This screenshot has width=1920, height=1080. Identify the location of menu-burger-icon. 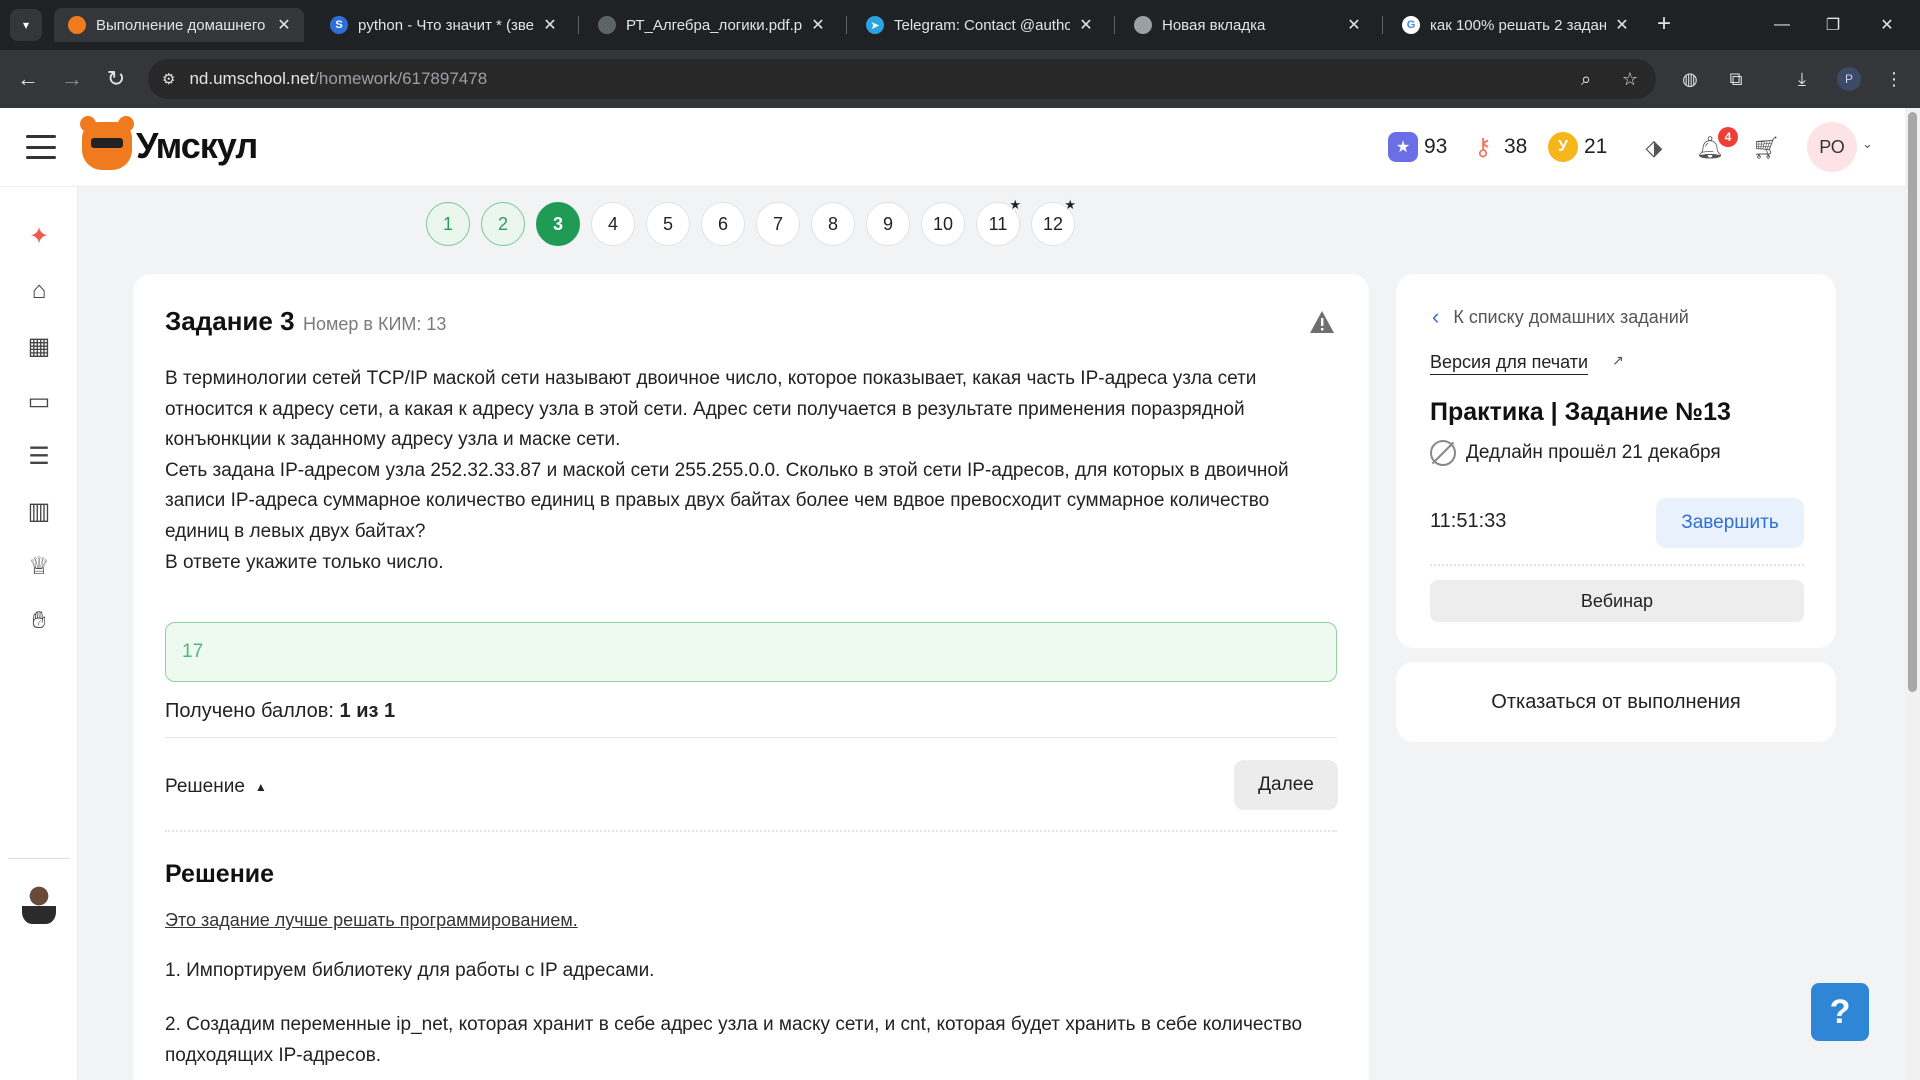
(41, 147).